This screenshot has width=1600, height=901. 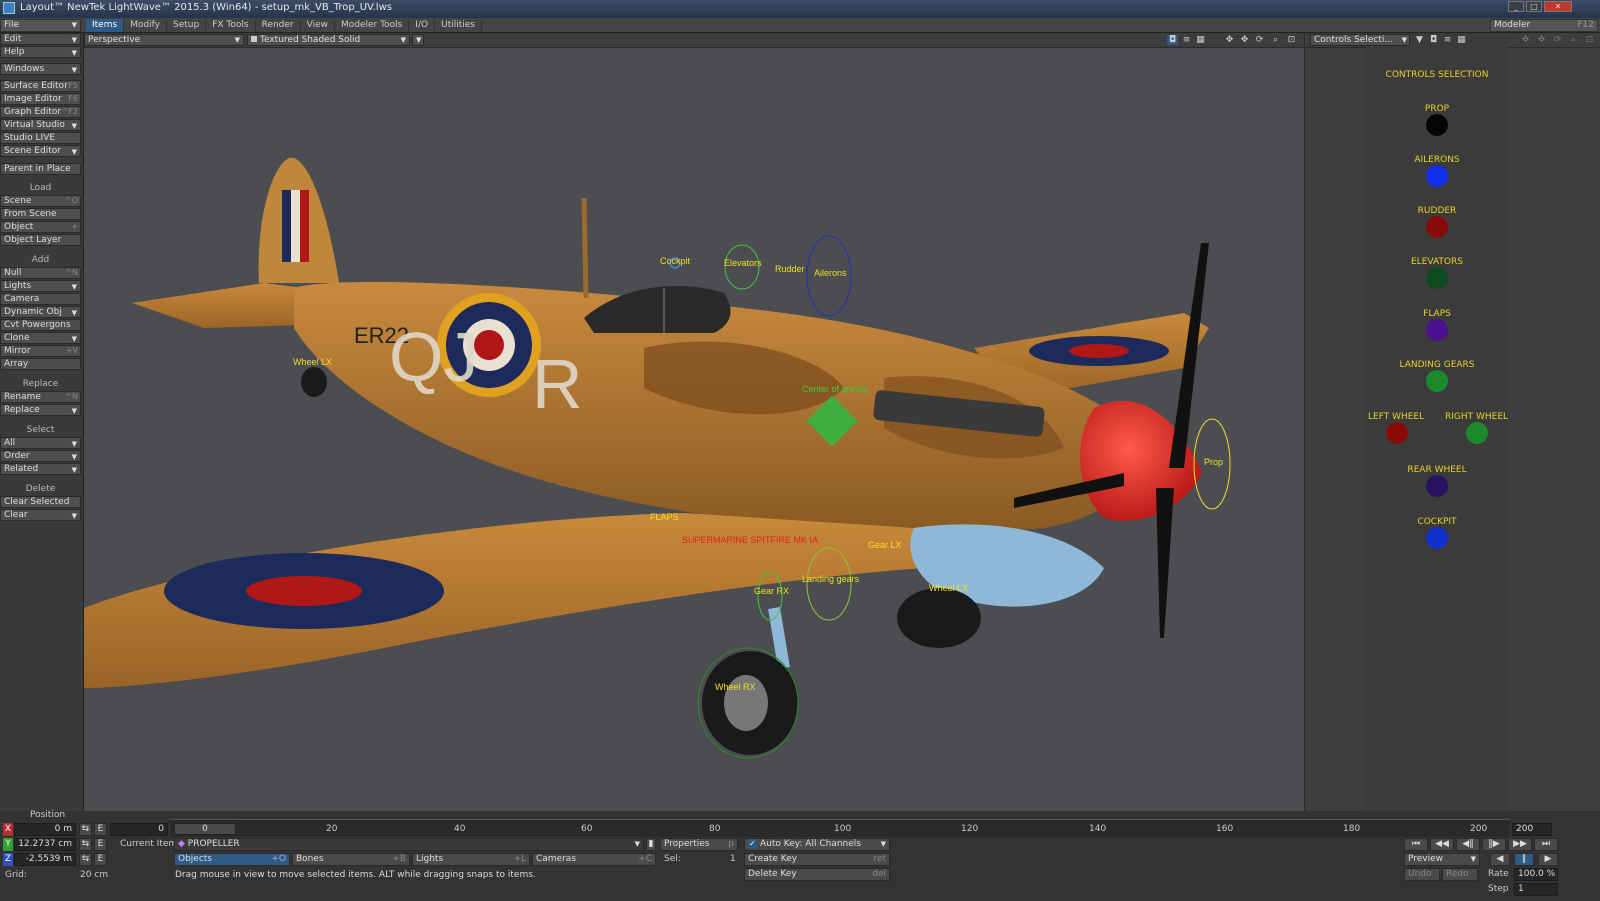 What do you see at coordinates (231, 25) in the screenshot?
I see `tab-fx-tools: FX Tools` at bounding box center [231, 25].